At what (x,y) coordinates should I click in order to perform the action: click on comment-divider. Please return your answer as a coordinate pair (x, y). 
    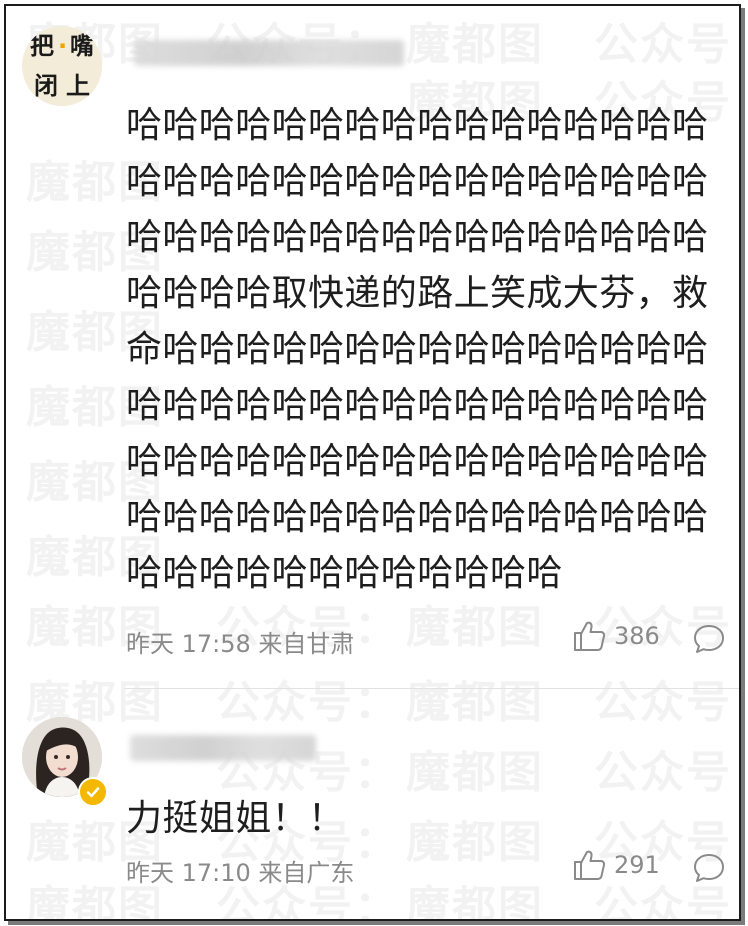
    Looking at the image, I should click on (431, 688).